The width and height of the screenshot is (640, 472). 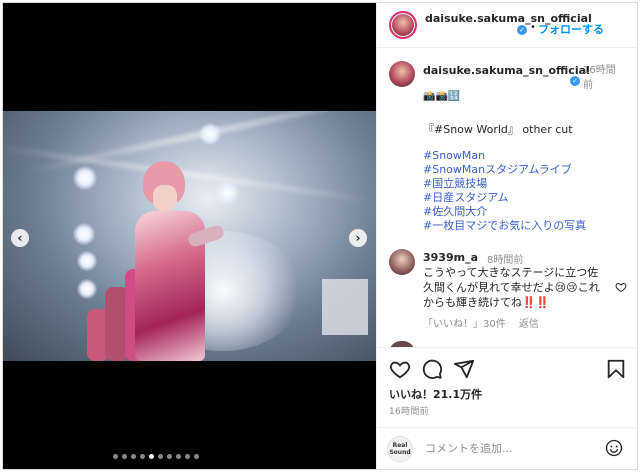 I want to click on carousel-next-button: ›, so click(x=358, y=238).